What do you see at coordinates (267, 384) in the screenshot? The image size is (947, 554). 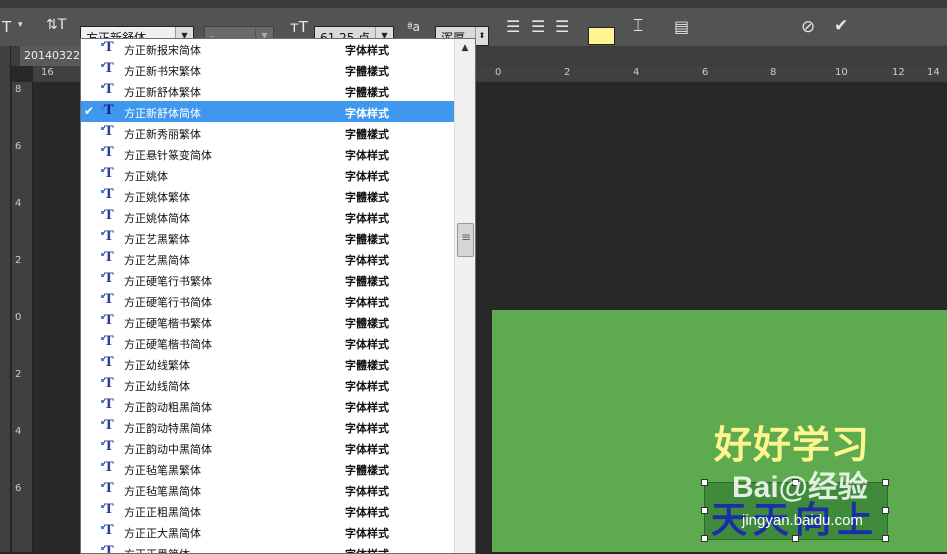 I see `font-list-item: T 方正幼线简体 字体样式` at bounding box center [267, 384].